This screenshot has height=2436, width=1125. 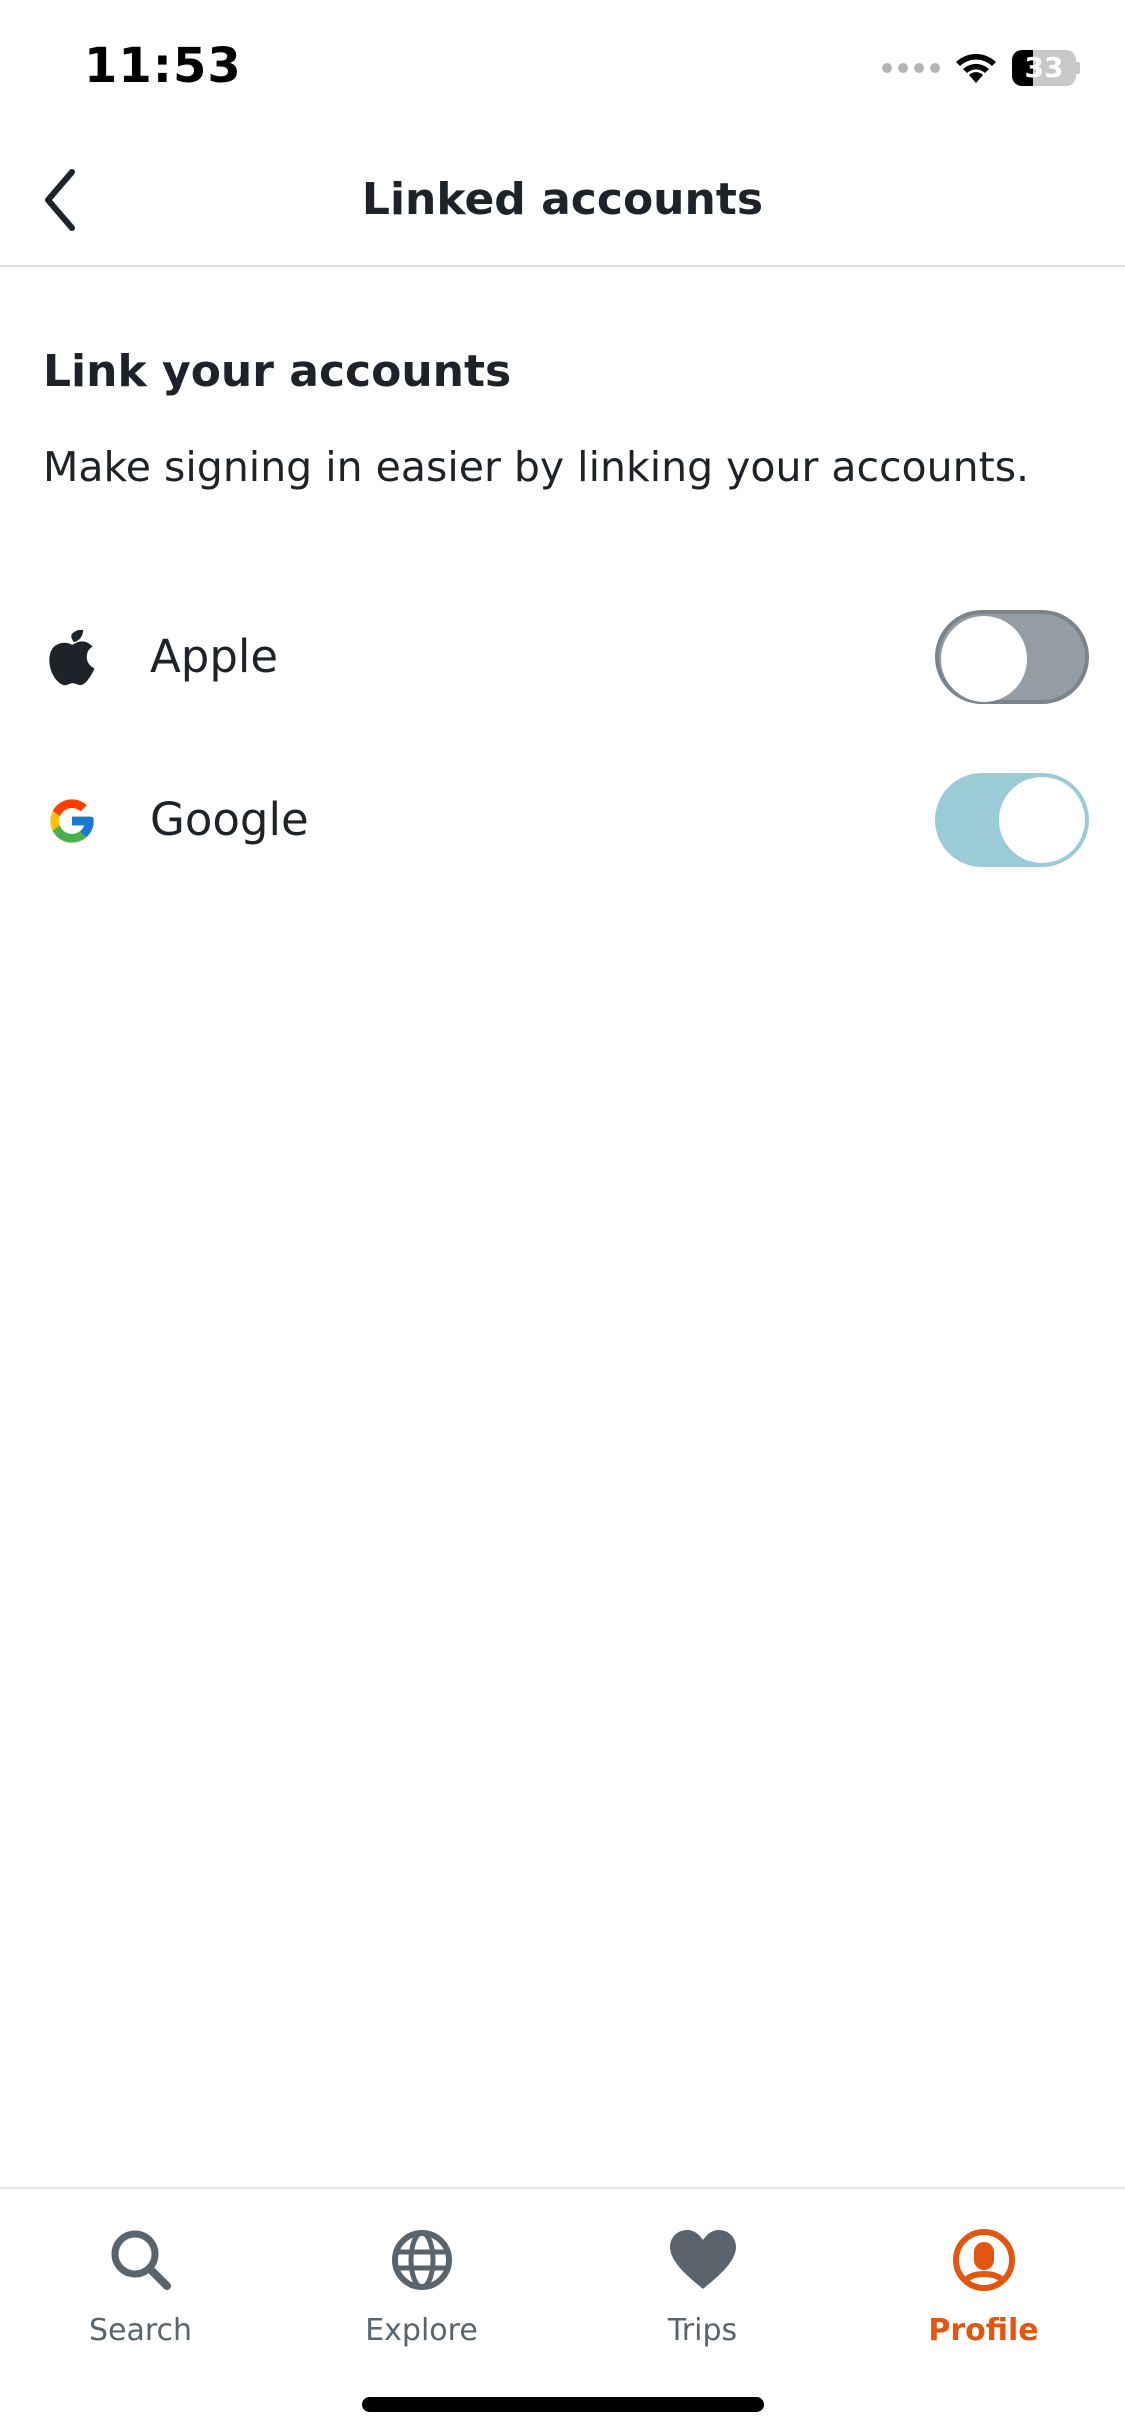 I want to click on page-title: Linked accounts, so click(x=562, y=199).